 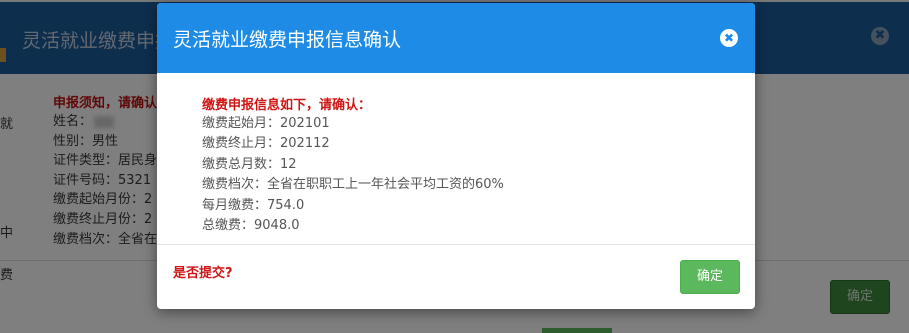 I want to click on monthly-payment: 每月缴费：754.0, so click(x=253, y=205).